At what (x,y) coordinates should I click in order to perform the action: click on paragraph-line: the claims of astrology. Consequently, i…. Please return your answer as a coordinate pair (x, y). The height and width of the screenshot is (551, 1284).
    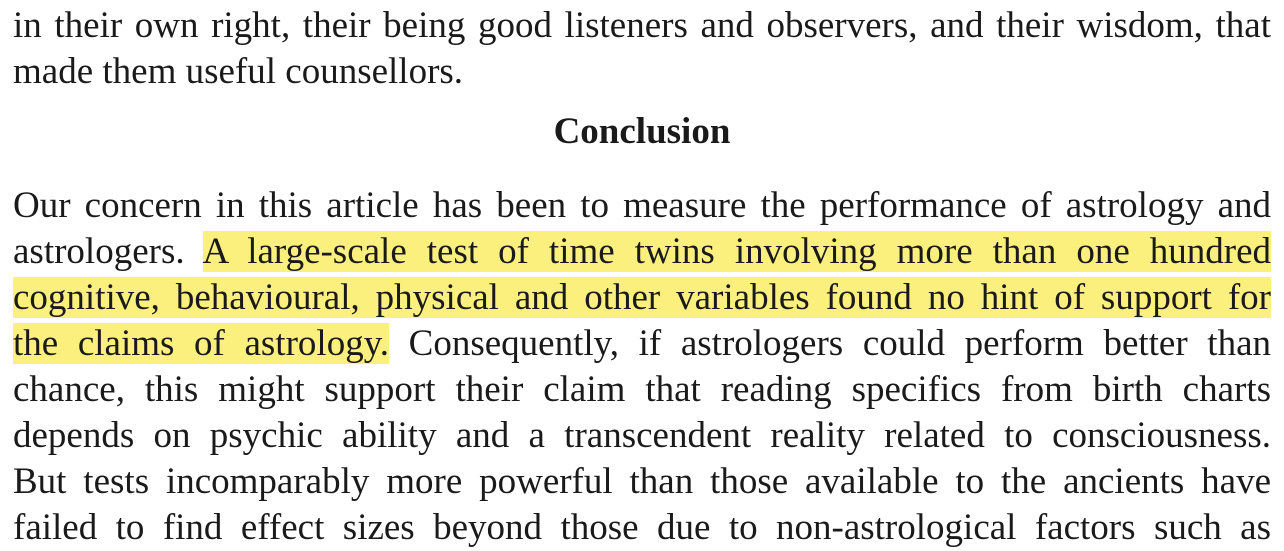
    Looking at the image, I should click on (642, 344).